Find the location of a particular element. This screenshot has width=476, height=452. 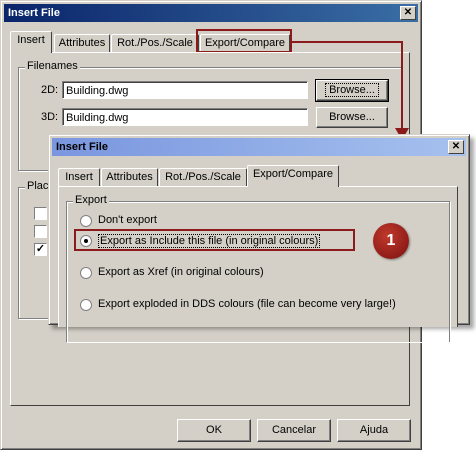

front-title-bar: Insert File ✕ is located at coordinates (259, 147).